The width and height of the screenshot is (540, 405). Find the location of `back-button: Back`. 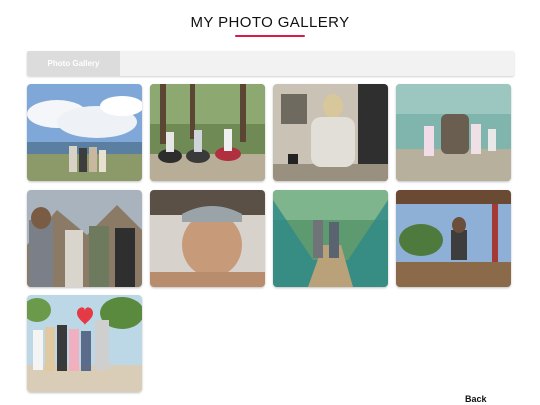

back-button: Back is located at coordinates (476, 399).